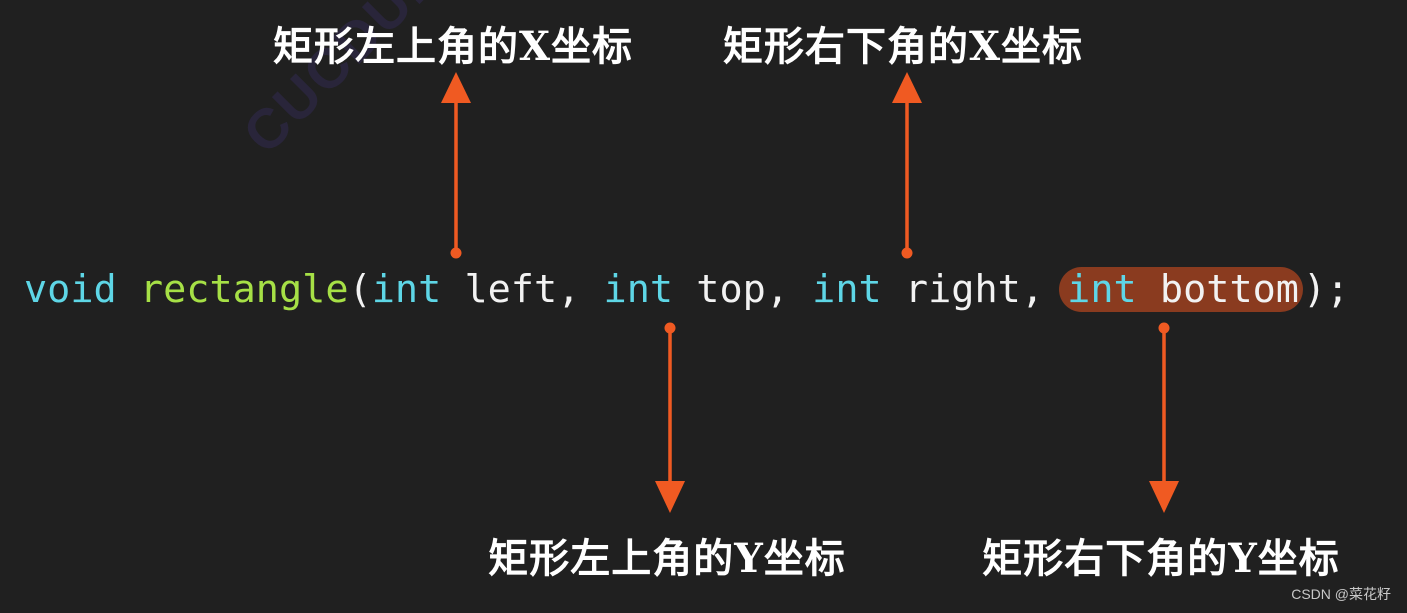 The width and height of the screenshot is (1407, 613). What do you see at coordinates (1341, 594) in the screenshot?
I see `csdn-watermark: CSDN @菜花籽` at bounding box center [1341, 594].